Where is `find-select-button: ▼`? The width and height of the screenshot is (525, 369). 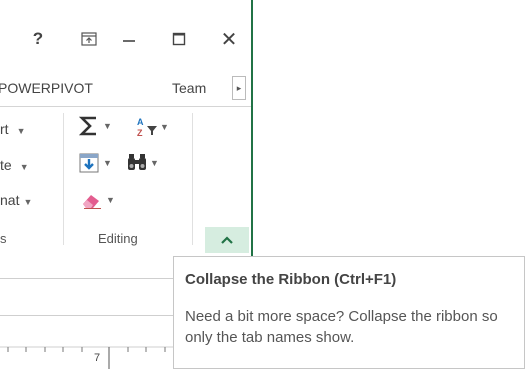
find-select-button: ▼ is located at coordinates (142, 163).